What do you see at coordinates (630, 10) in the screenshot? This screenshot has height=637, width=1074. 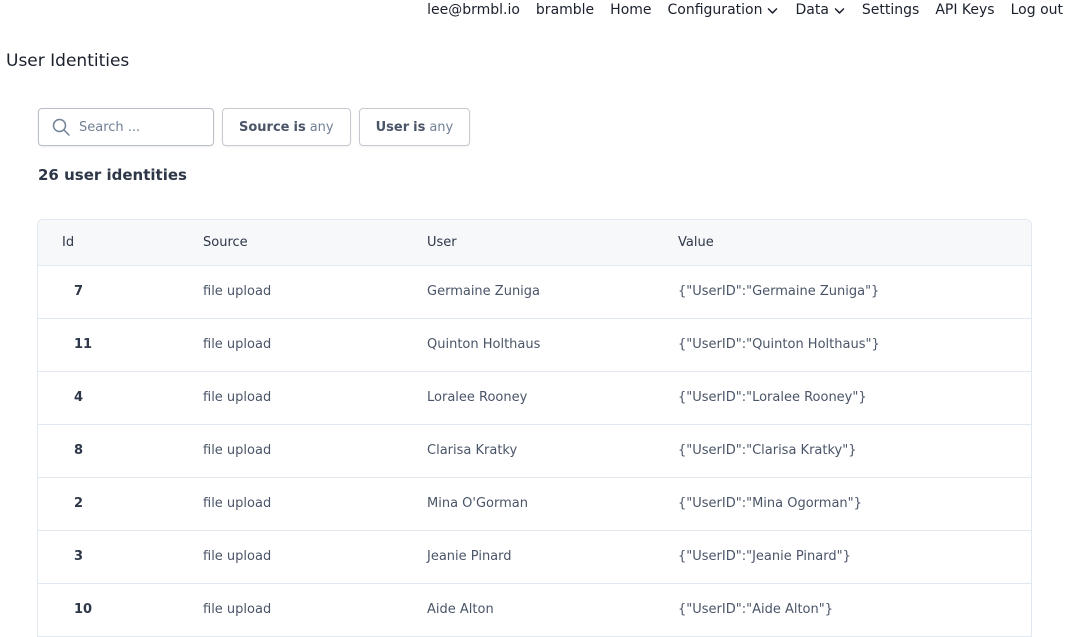 I see `nav-home: Home` at bounding box center [630, 10].